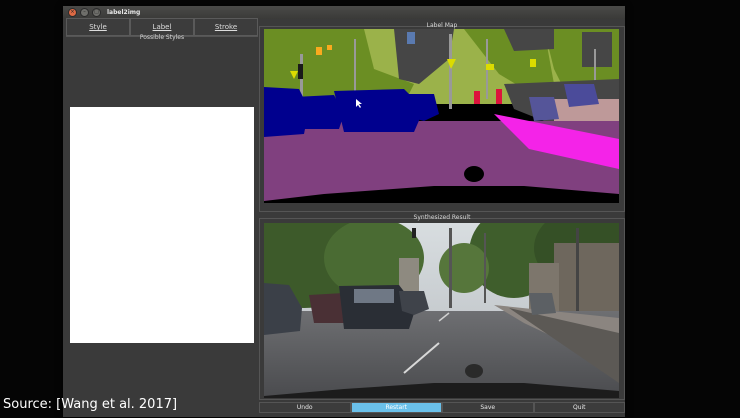 This screenshot has width=740, height=418. What do you see at coordinates (597, 49) in the screenshot?
I see `building-far-right` at bounding box center [597, 49].